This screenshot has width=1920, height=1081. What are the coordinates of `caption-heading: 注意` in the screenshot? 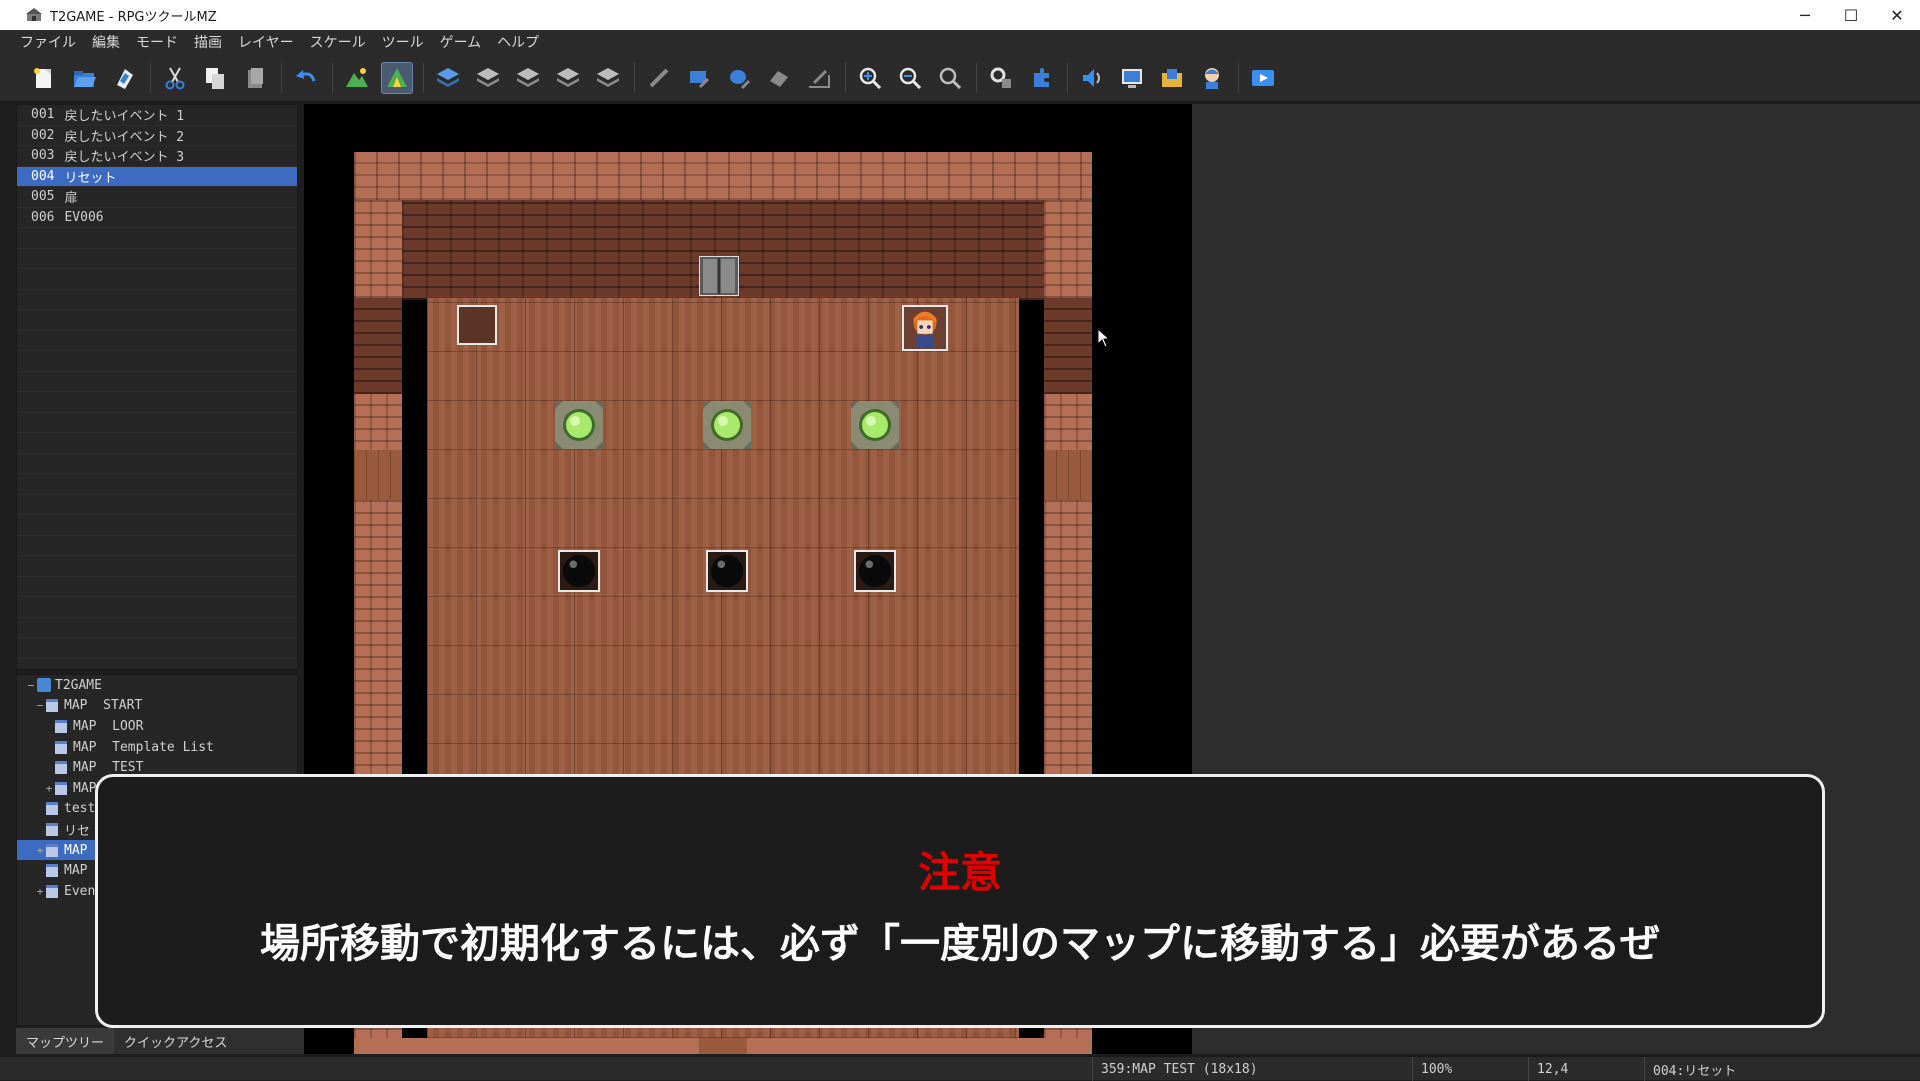 It's located at (959, 872).